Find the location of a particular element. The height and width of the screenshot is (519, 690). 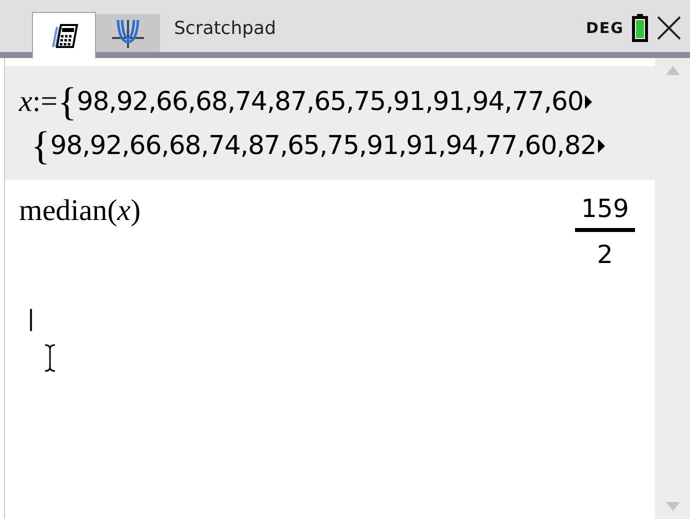

angle-mode: DEG is located at coordinates (605, 28).